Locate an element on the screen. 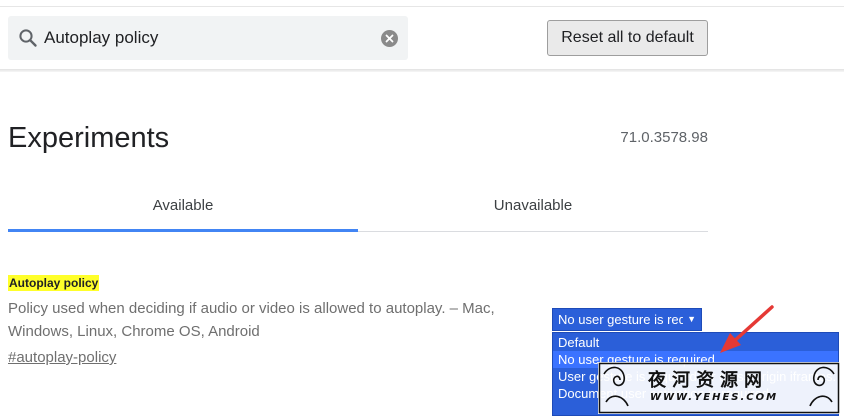 The height and width of the screenshot is (416, 844). tab-available: Available is located at coordinates (183, 208).